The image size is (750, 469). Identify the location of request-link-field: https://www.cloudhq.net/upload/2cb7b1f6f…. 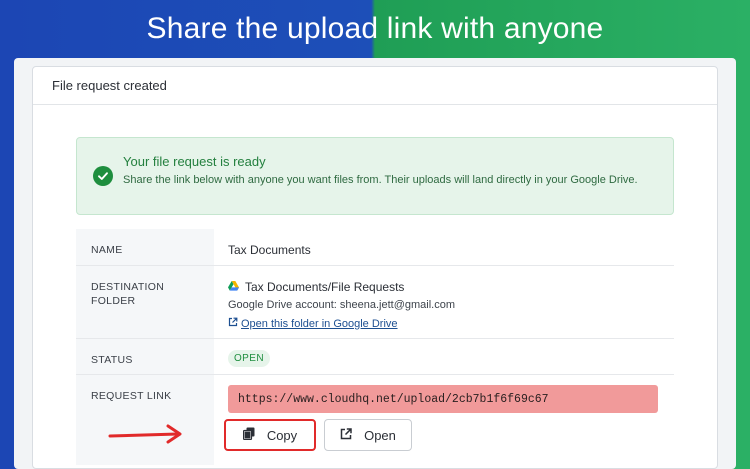
(443, 399).